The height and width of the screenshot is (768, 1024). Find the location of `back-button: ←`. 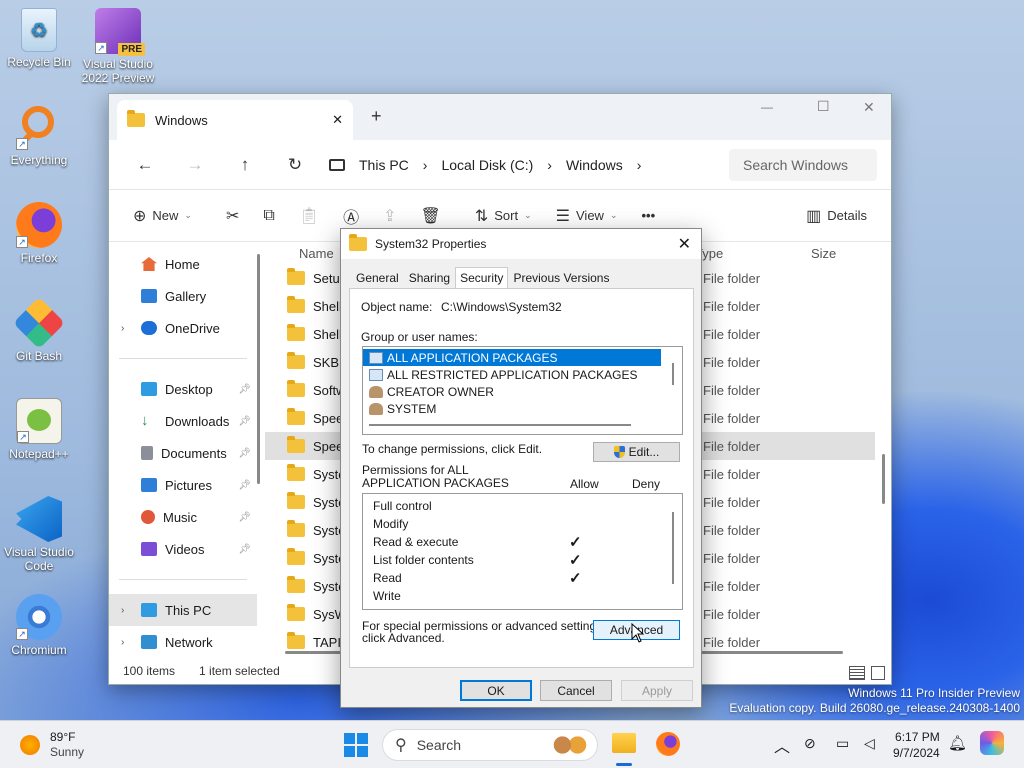

back-button: ← is located at coordinates (145, 165).